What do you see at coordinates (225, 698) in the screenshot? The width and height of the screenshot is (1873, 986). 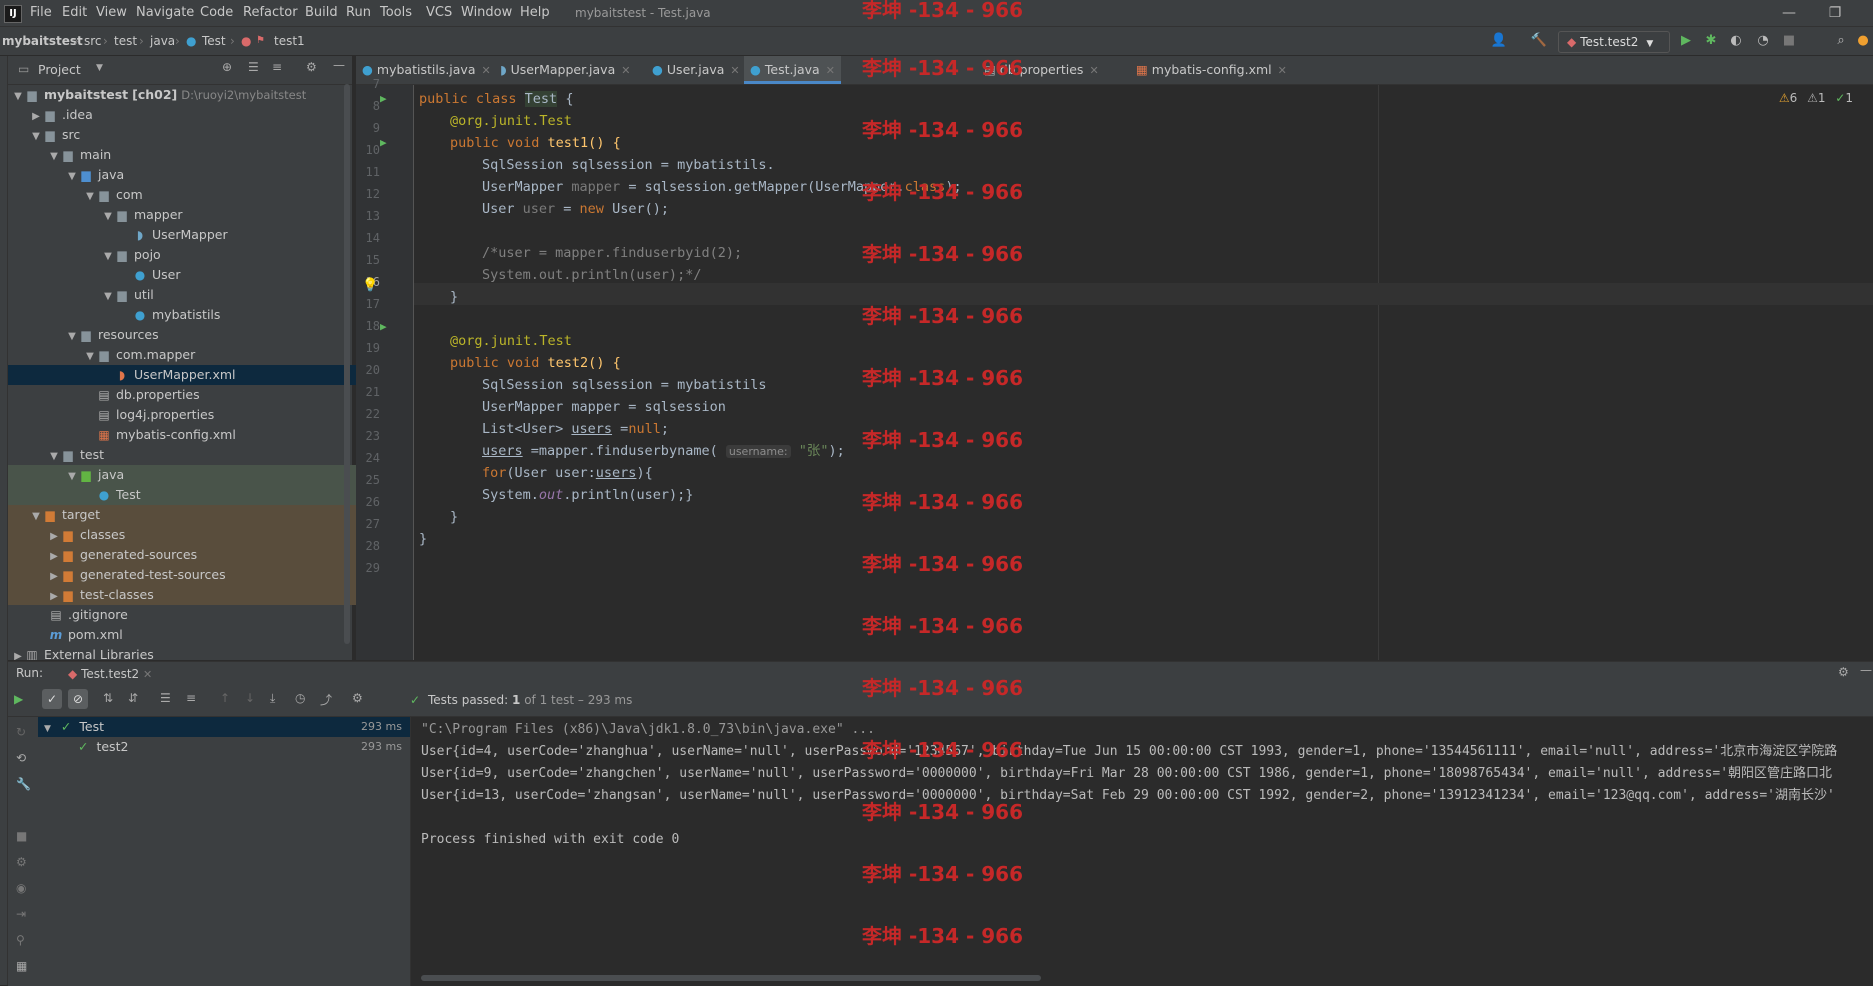 I see `previous-icon: ↑` at bounding box center [225, 698].